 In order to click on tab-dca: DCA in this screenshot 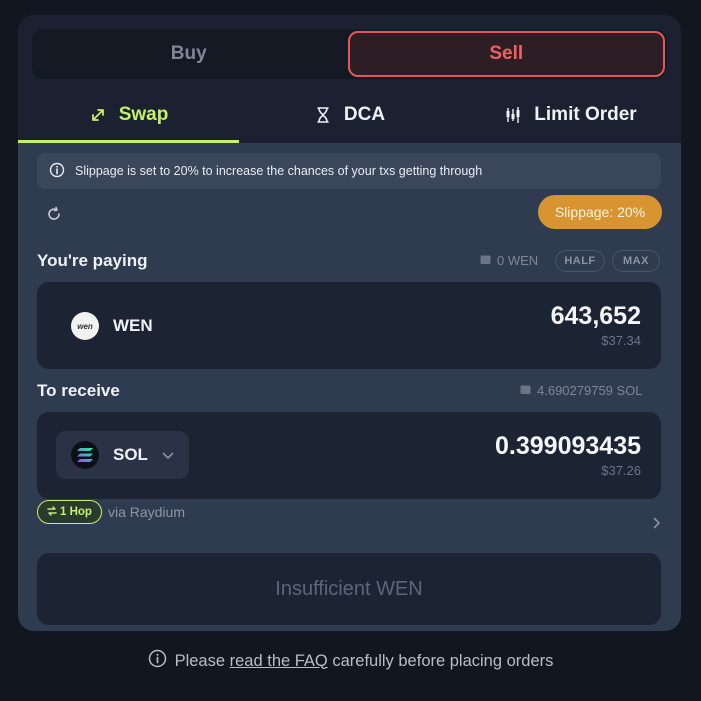, I will do `click(349, 115)`.